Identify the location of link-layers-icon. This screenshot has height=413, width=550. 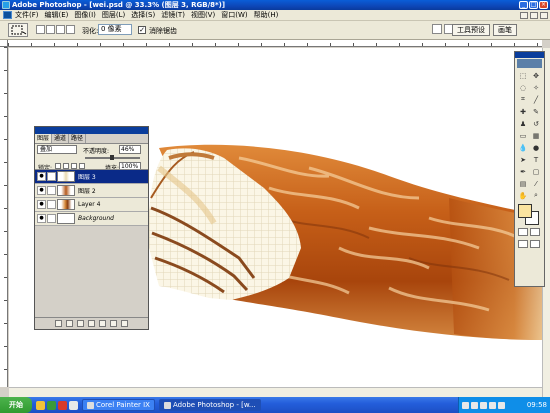
(58, 323).